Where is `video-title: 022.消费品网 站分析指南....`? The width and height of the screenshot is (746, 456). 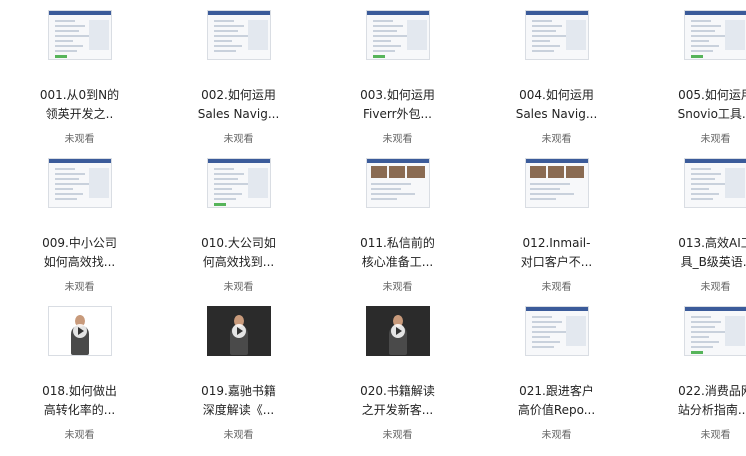 video-title: 022.消费品网 站分析指南.... is located at coordinates (691, 401).